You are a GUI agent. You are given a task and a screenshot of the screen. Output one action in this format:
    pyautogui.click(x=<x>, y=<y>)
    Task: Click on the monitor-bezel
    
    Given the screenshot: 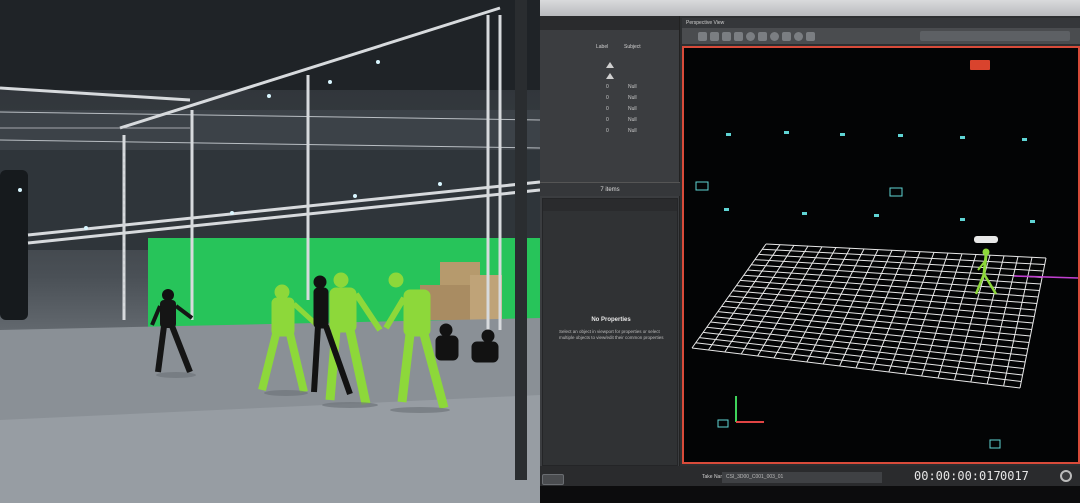 What is the action you would take?
    pyautogui.click(x=810, y=8)
    